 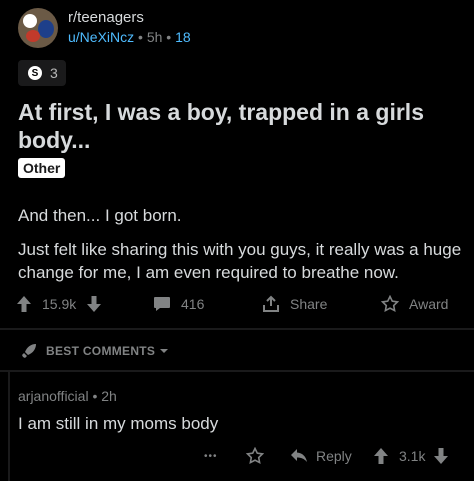 I want to click on more-options-icon: •••, so click(x=211, y=456).